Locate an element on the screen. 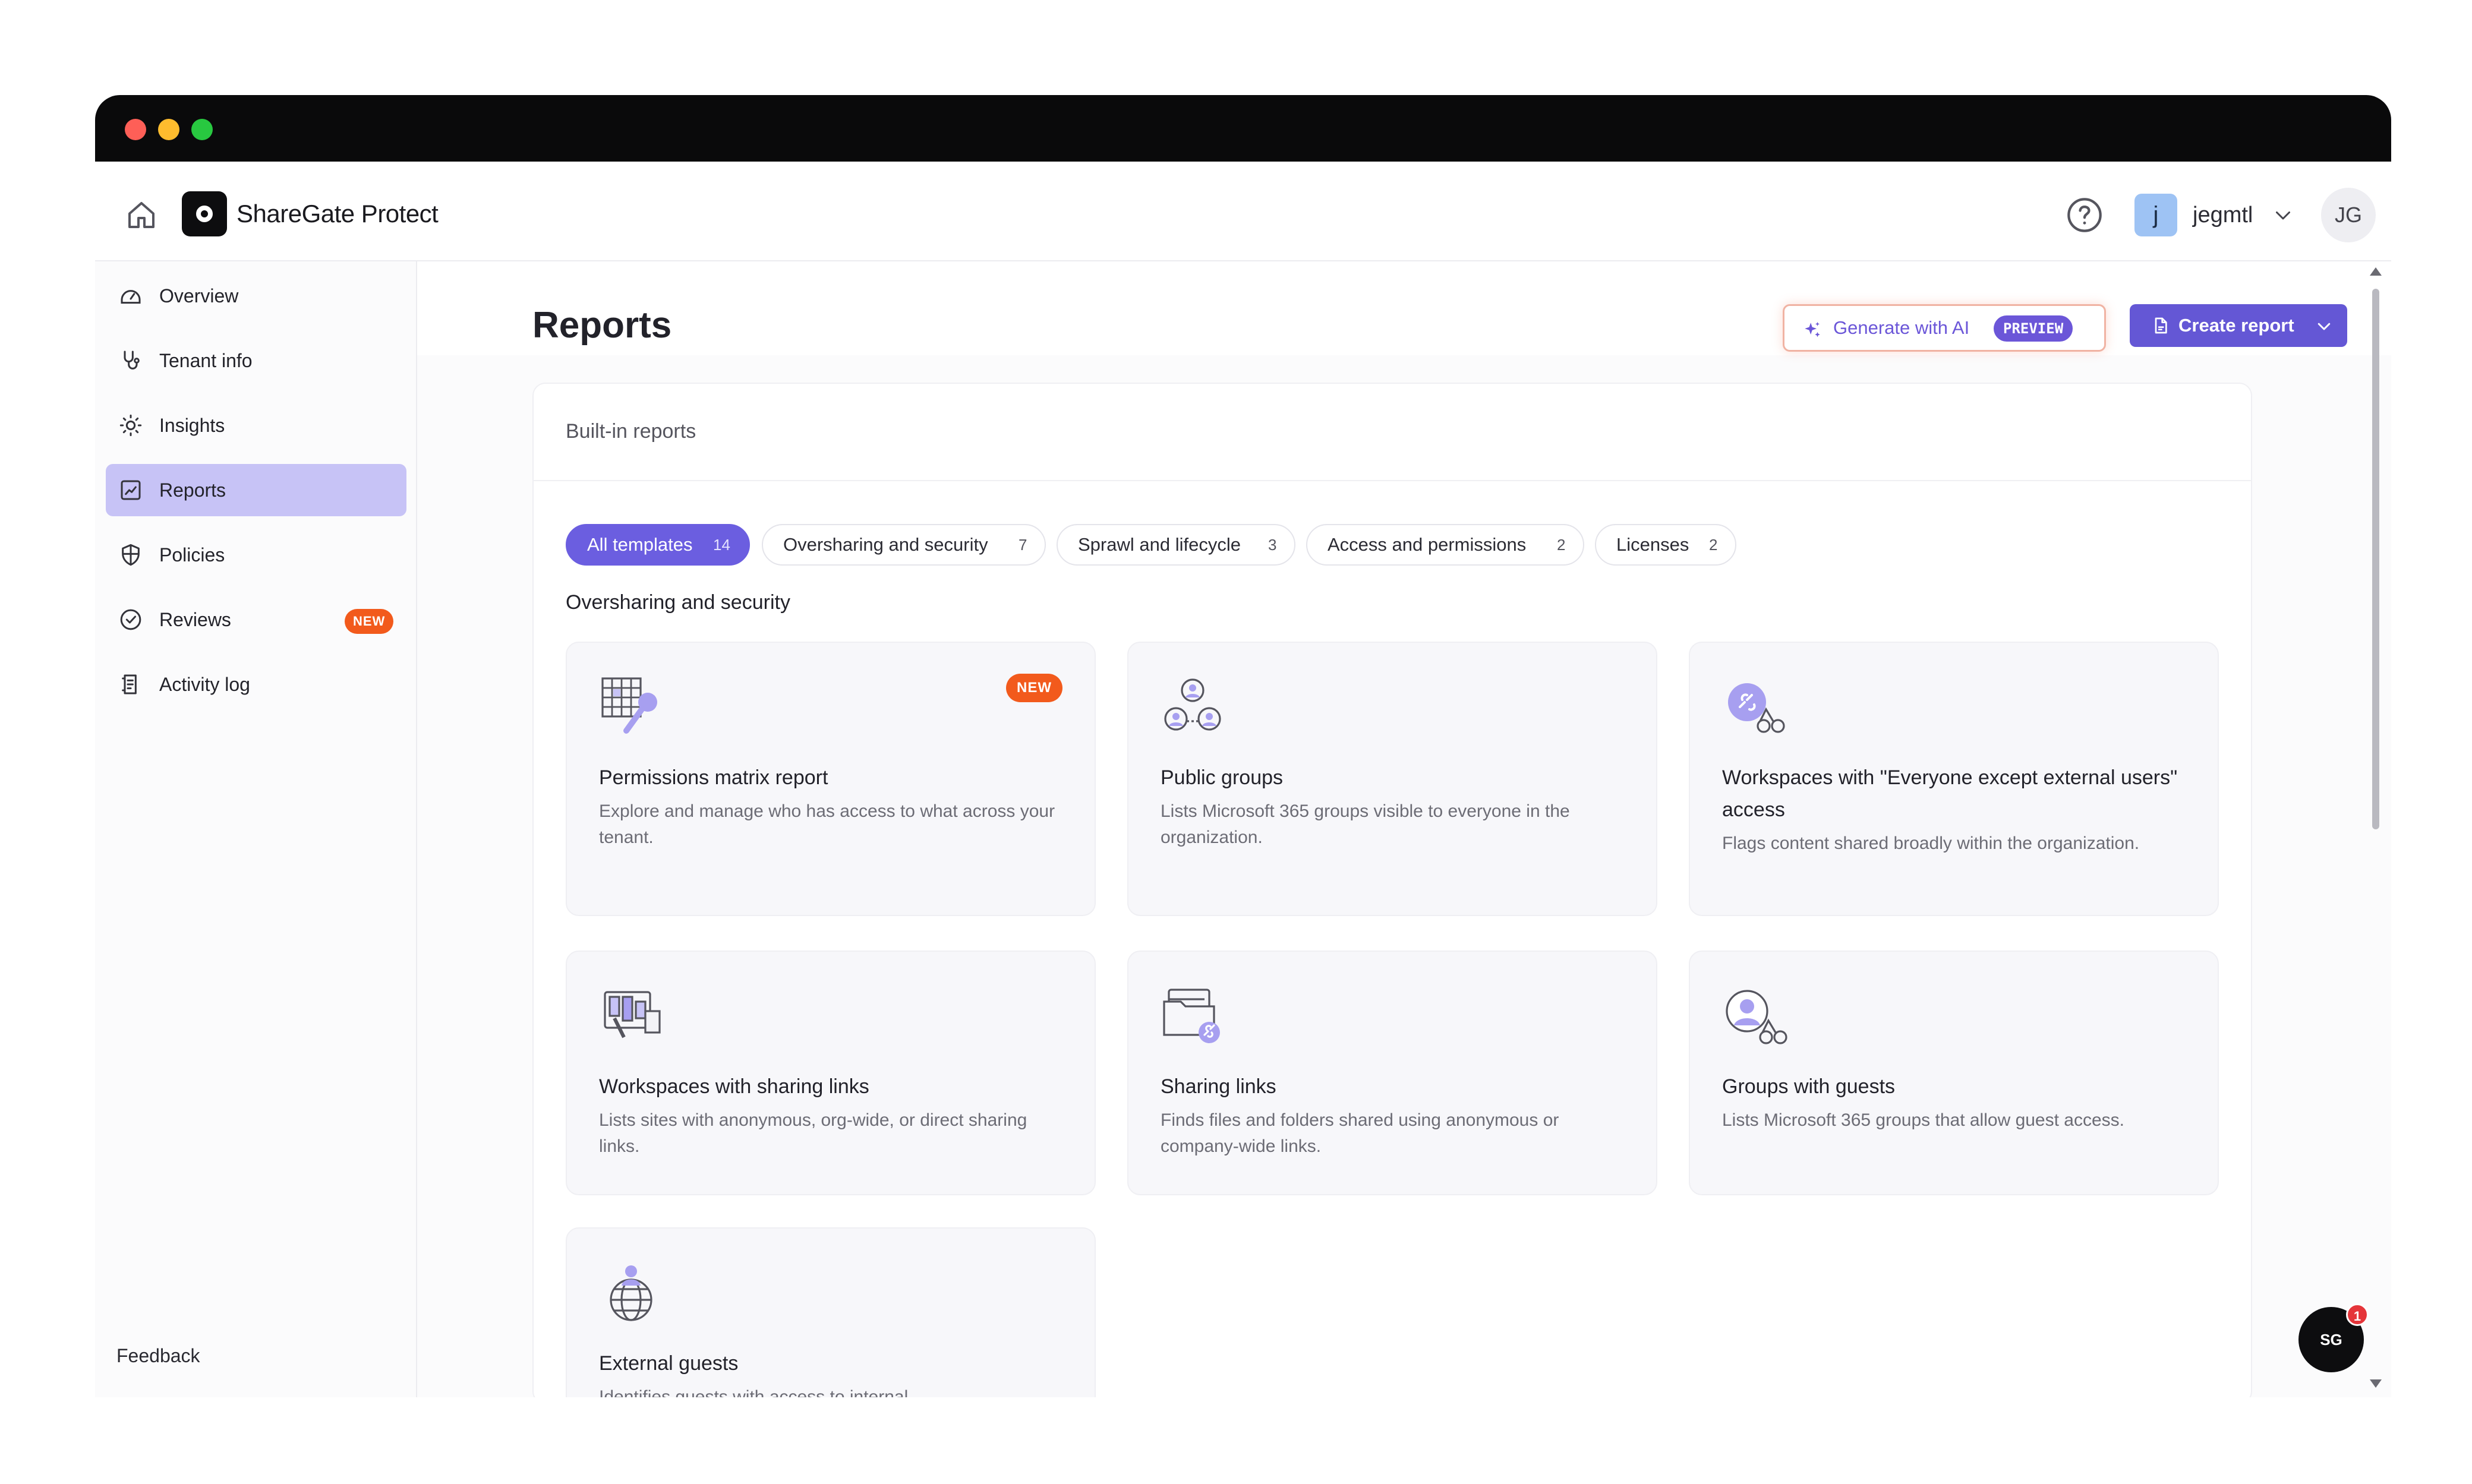 This screenshot has width=2472, height=1484. panel-title: Built-in reports is located at coordinates (631, 431).